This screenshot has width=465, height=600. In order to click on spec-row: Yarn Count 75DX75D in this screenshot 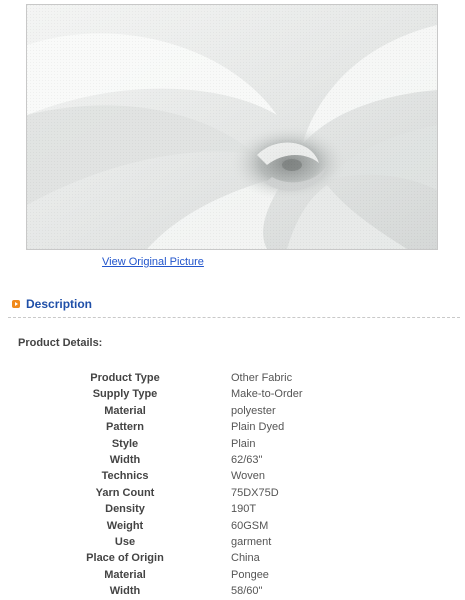, I will do `click(232, 493)`.